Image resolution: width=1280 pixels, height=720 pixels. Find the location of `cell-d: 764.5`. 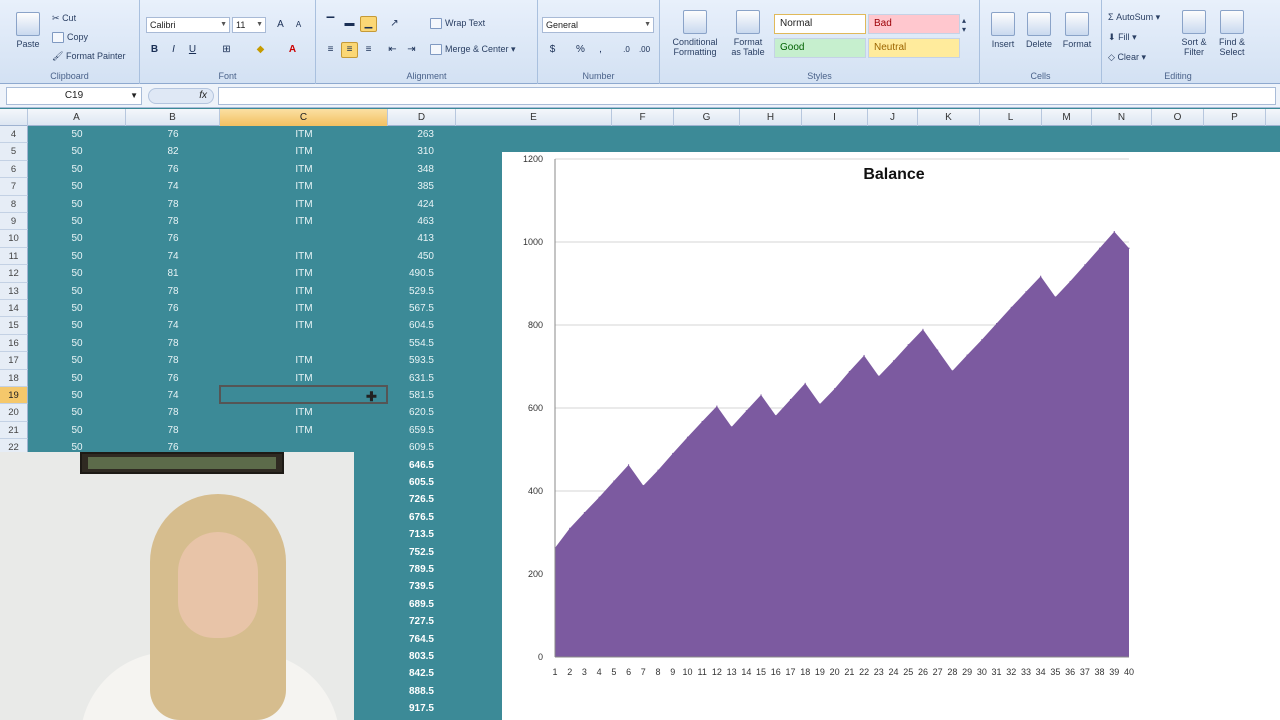

cell-d: 764.5 is located at coordinates (422, 639).